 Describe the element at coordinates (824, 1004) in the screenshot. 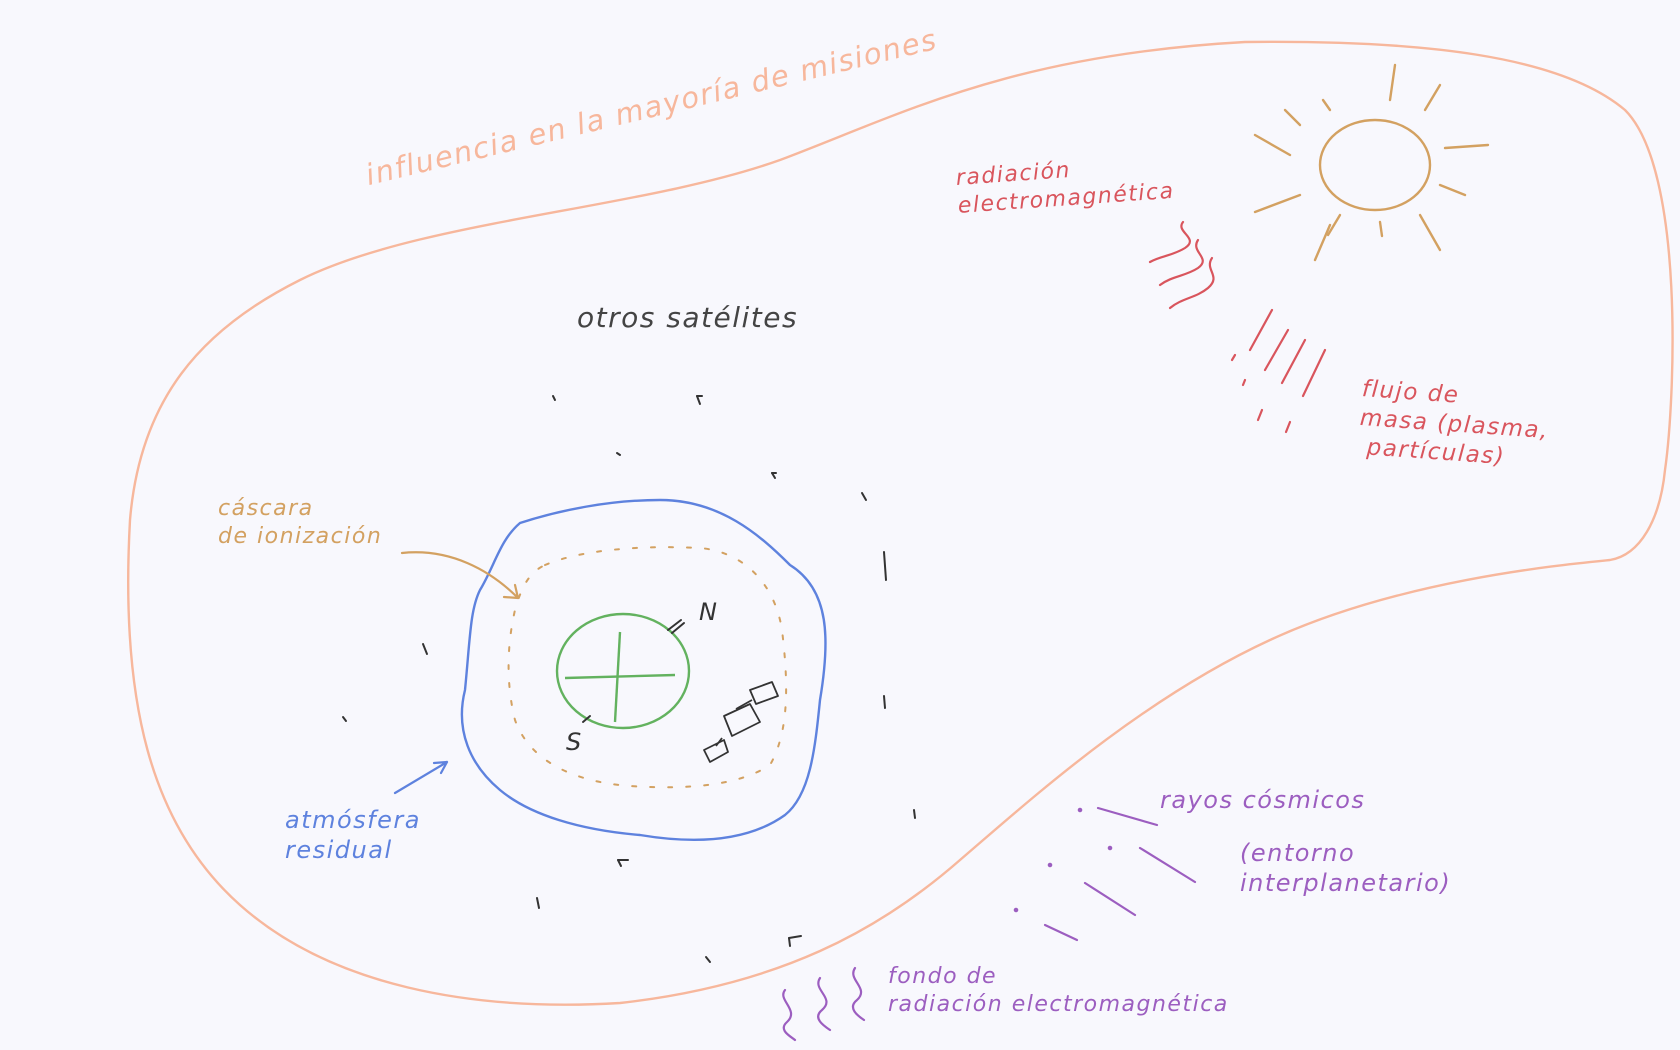

I see `background-radiation-icon` at that location.